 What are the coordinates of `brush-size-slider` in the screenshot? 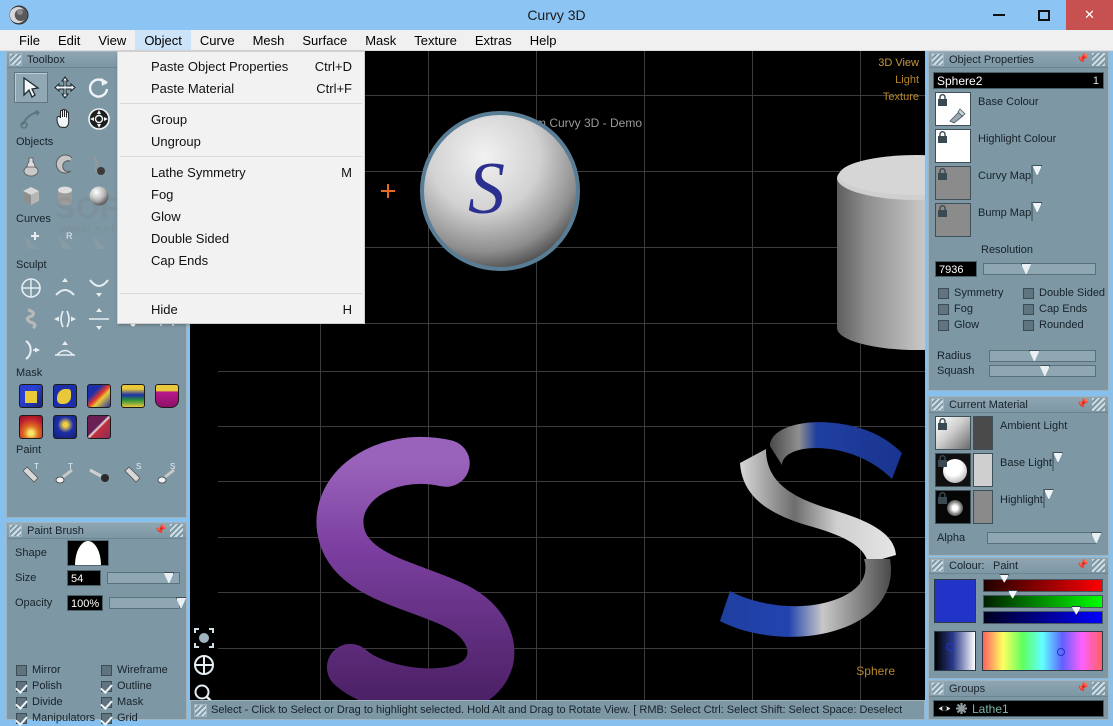 It's located at (143, 578).